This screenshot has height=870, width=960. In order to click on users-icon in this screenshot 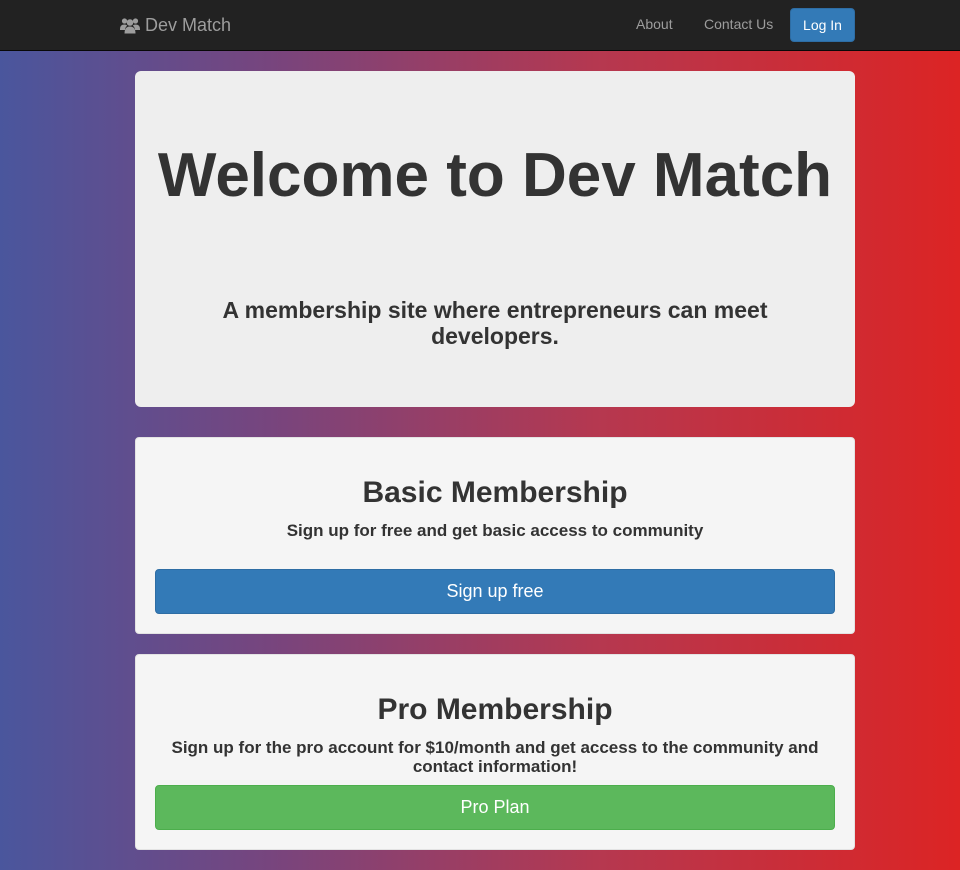, I will do `click(130, 25)`.